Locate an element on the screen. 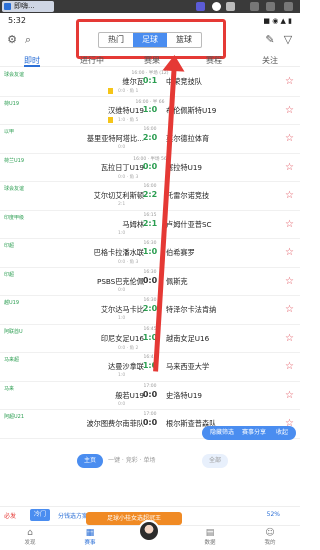 Image resolution: width=320 pixels, height=550 pixels. league-label: 以甲 is located at coordinates (9, 132).